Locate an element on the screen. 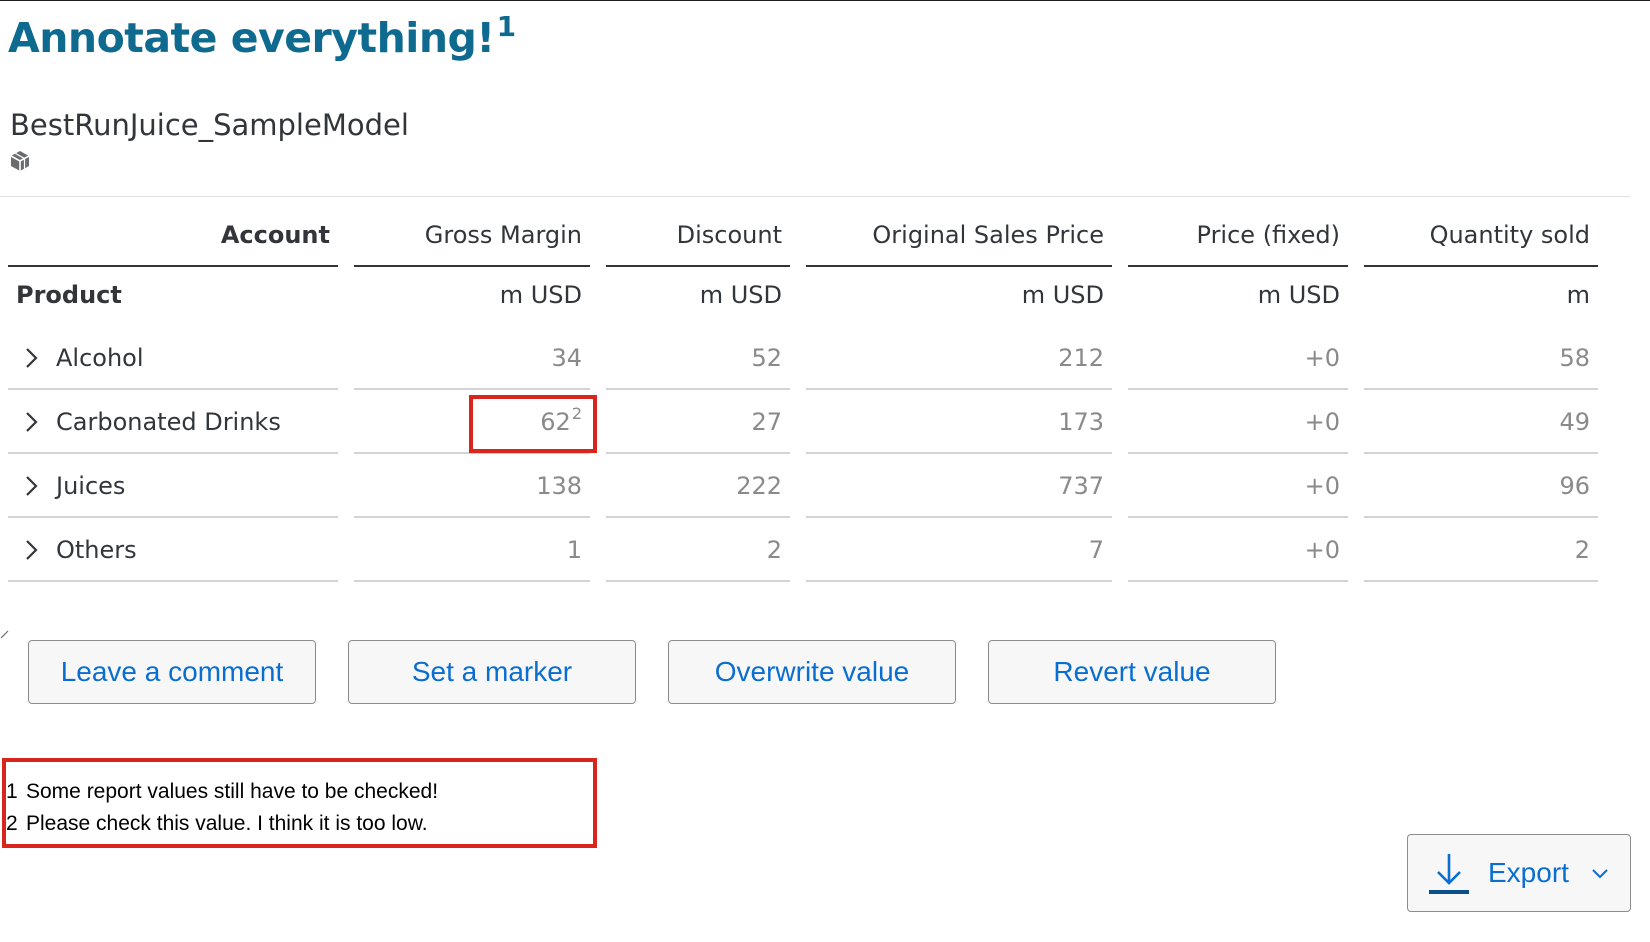 This screenshot has height=942, width=1650. table-cell: 737 is located at coordinates (959, 487).